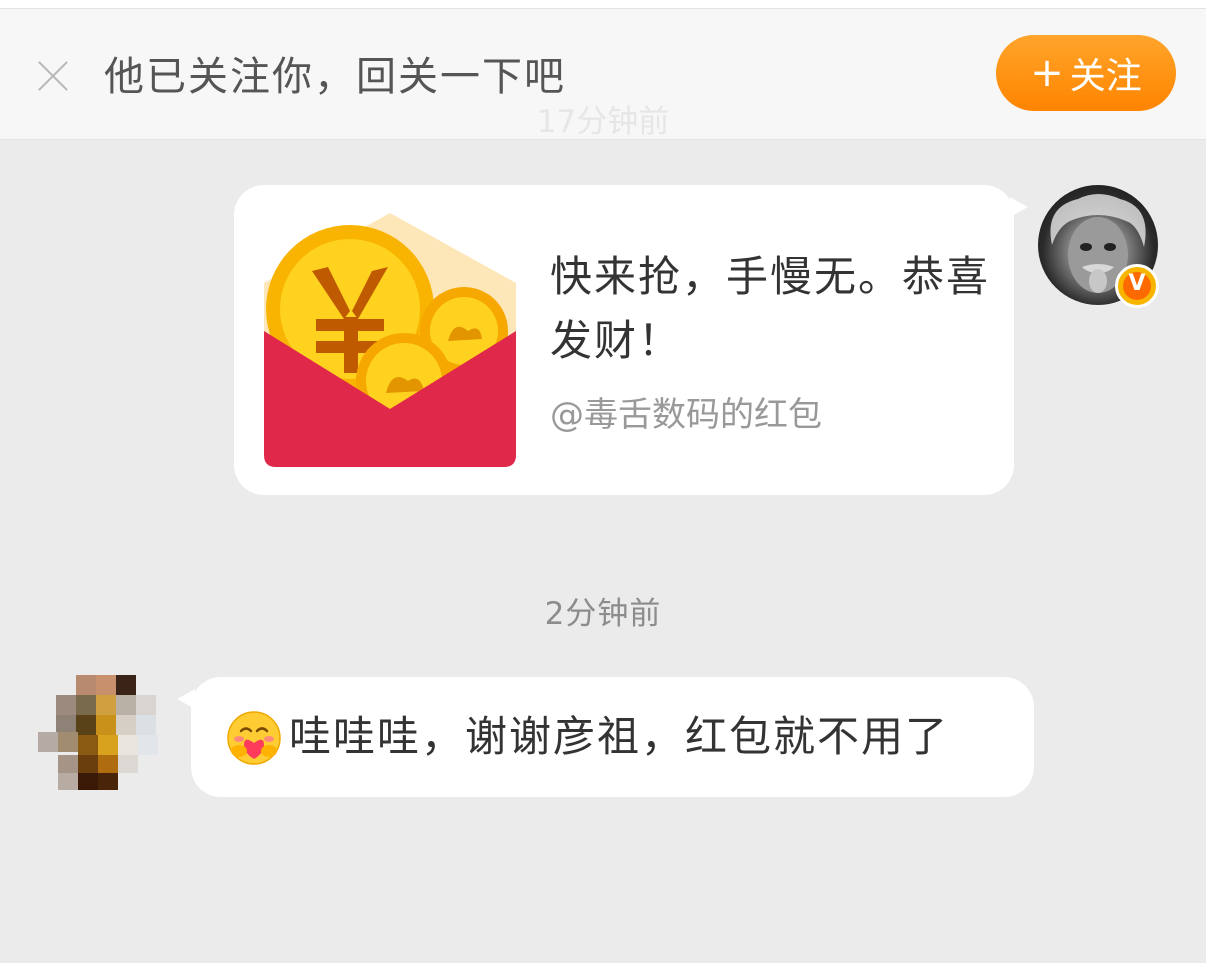  Describe the element at coordinates (603, 4) in the screenshot. I see `status-strip` at that location.